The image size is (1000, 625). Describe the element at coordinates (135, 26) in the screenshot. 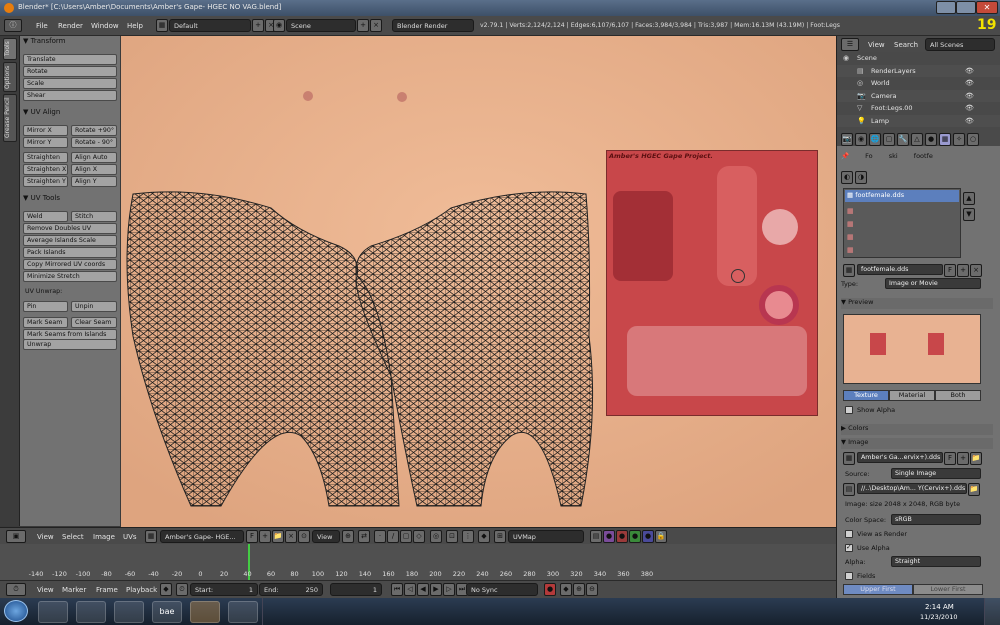

I see `menu-help: Help` at that location.